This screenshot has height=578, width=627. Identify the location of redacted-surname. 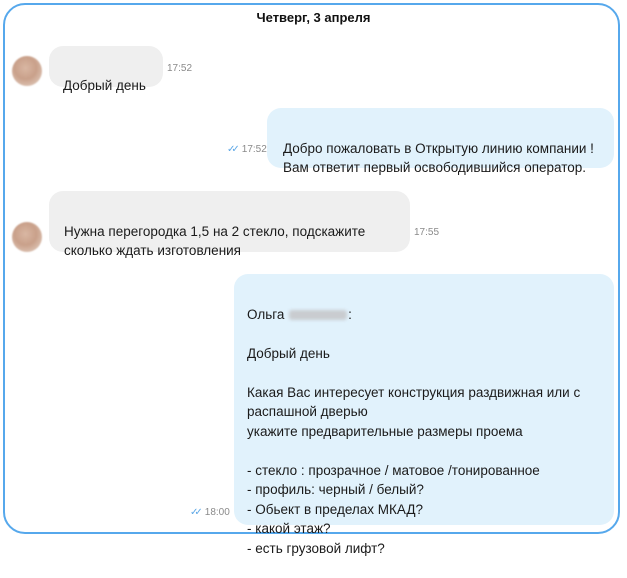
(318, 314).